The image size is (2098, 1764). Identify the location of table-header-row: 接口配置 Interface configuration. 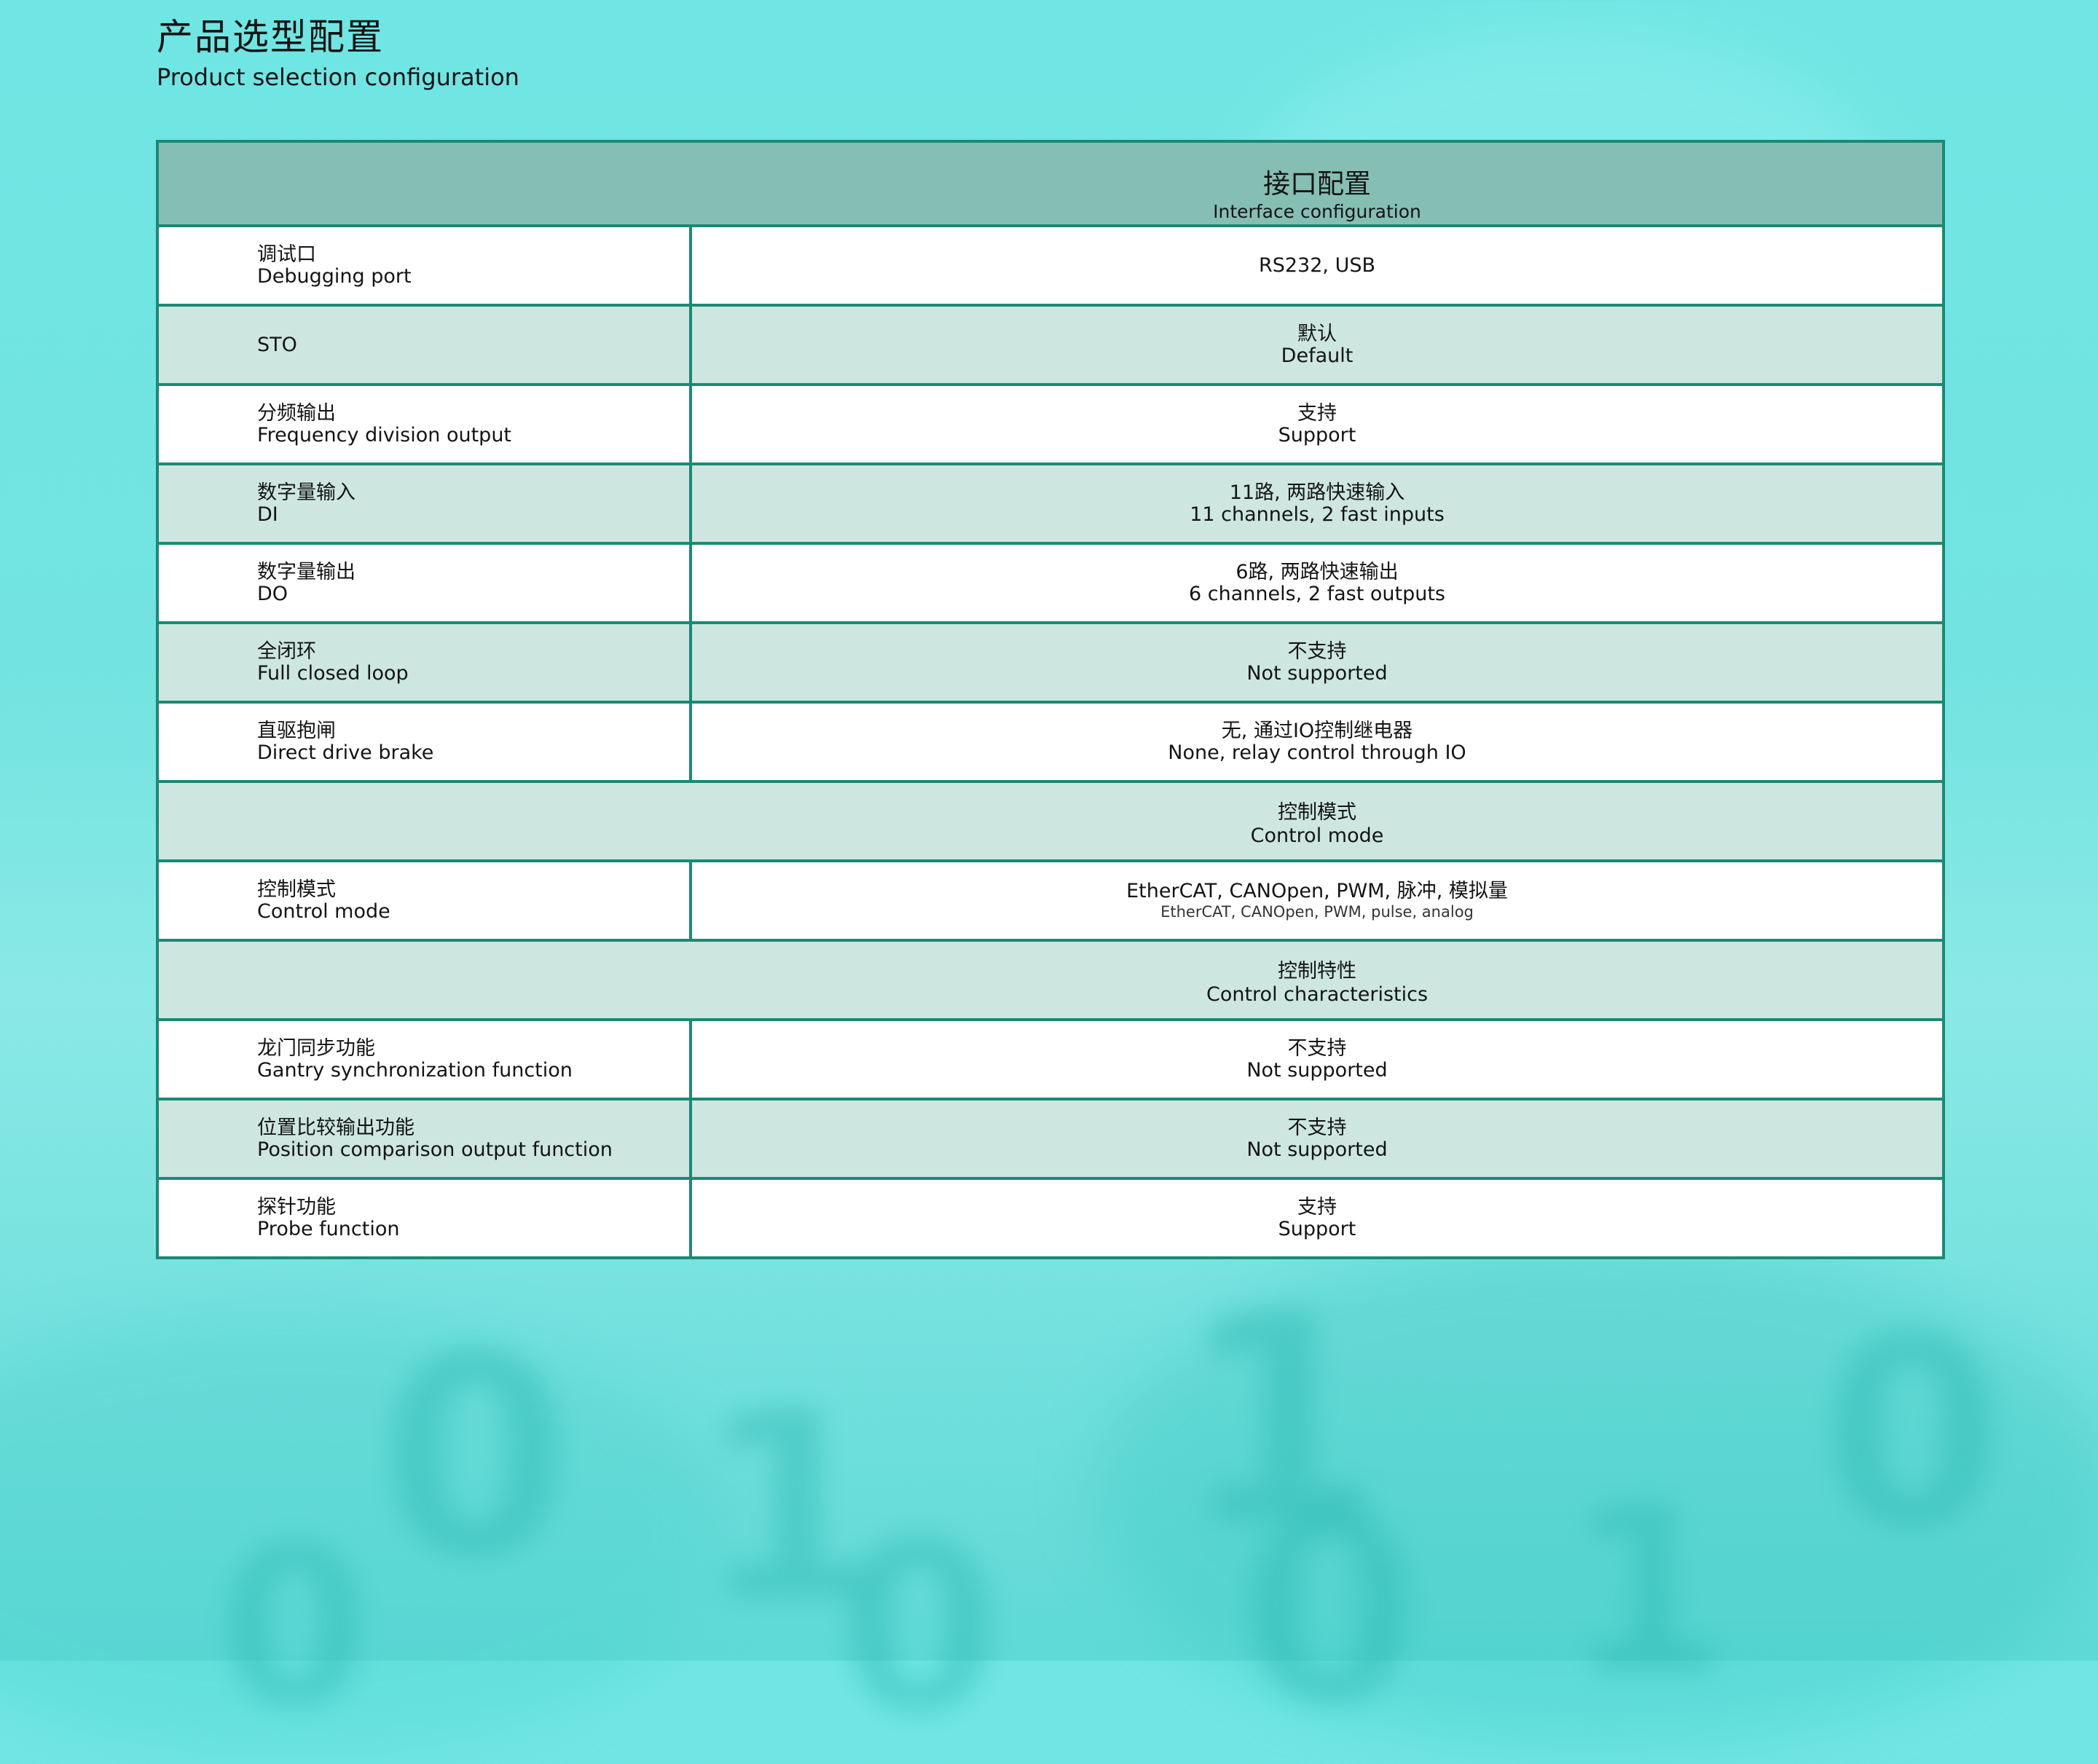
(1050, 183).